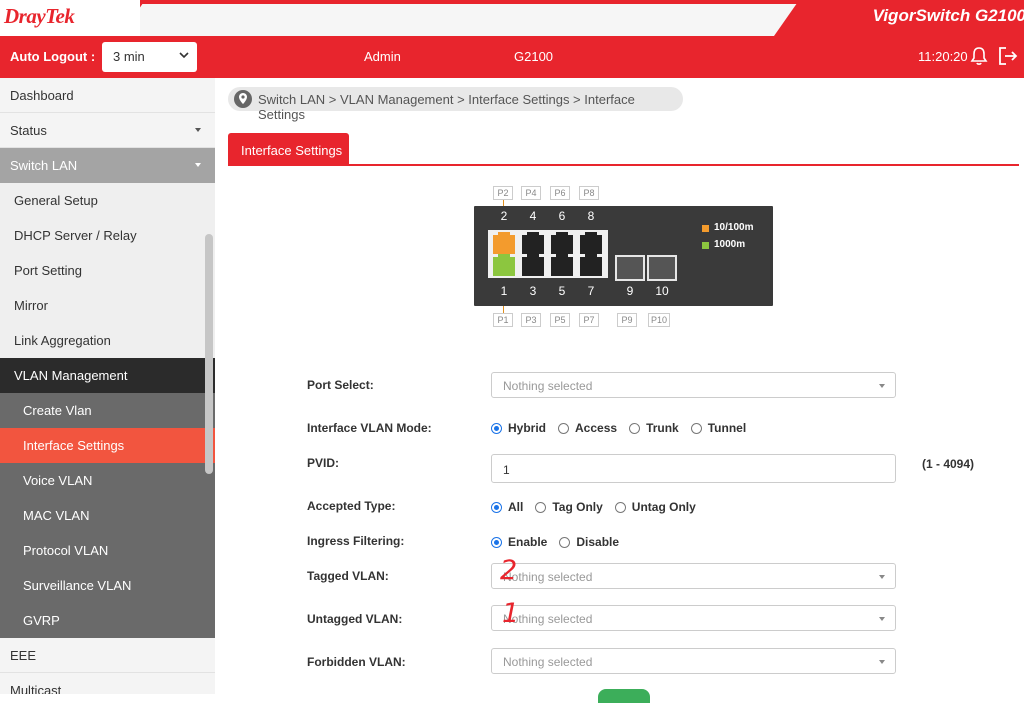  I want to click on port-label-p6: P6, so click(560, 193).